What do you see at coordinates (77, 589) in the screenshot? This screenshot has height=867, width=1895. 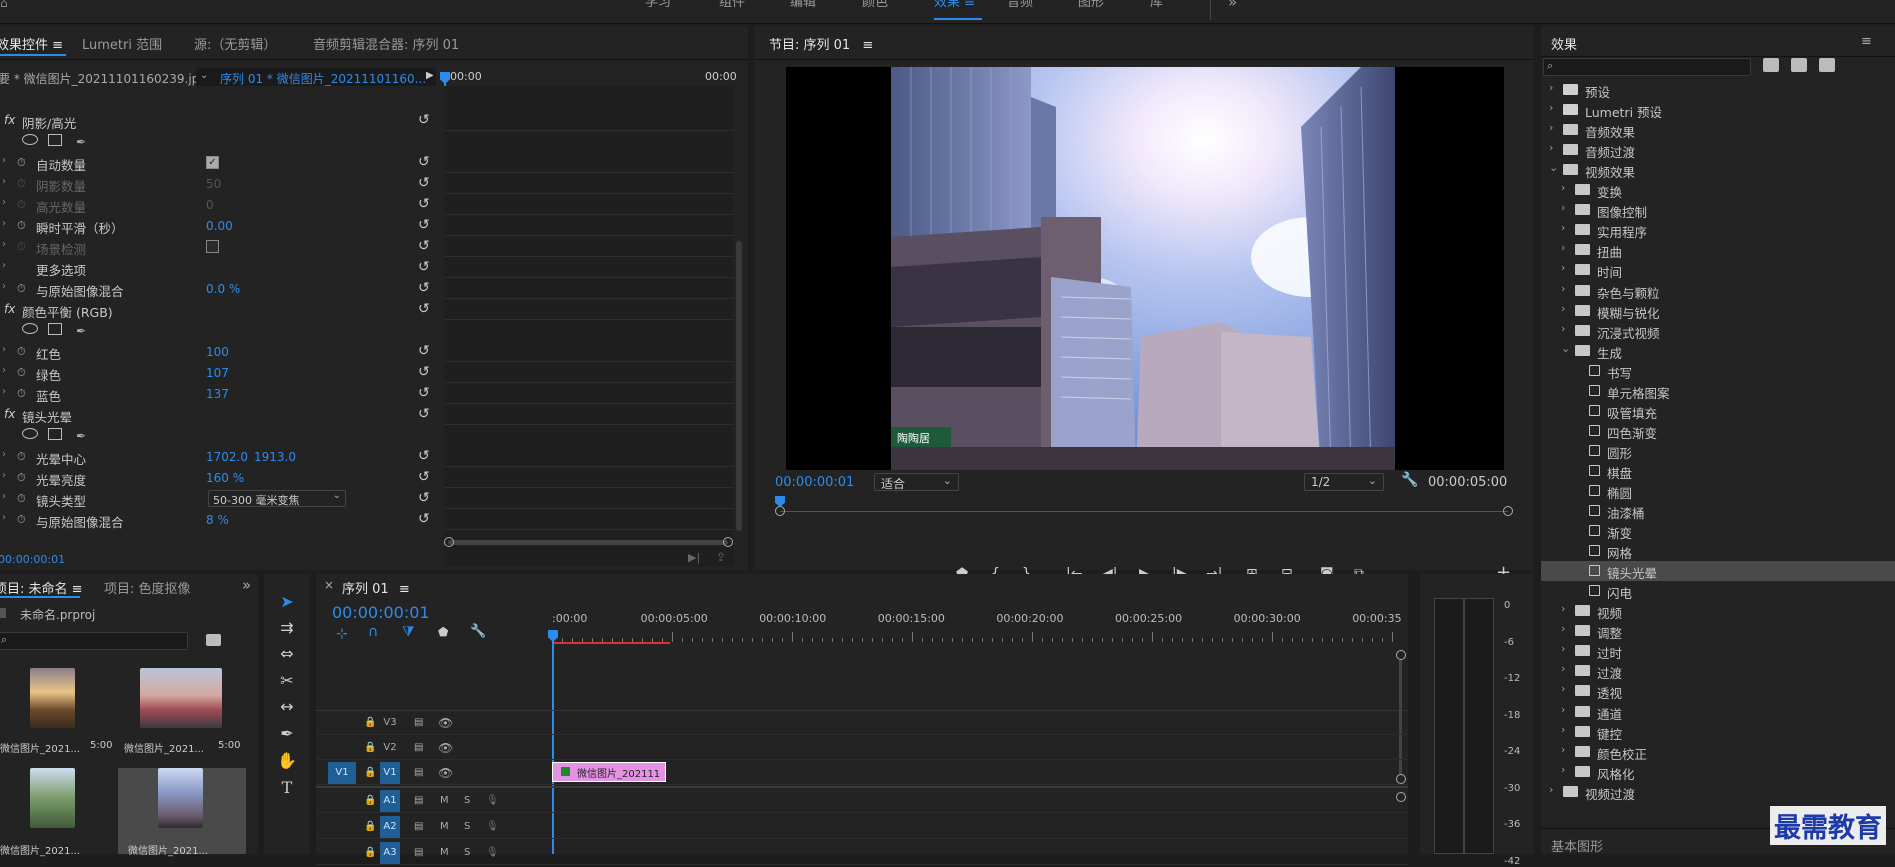 I see `project-menu-icon: ≡` at bounding box center [77, 589].